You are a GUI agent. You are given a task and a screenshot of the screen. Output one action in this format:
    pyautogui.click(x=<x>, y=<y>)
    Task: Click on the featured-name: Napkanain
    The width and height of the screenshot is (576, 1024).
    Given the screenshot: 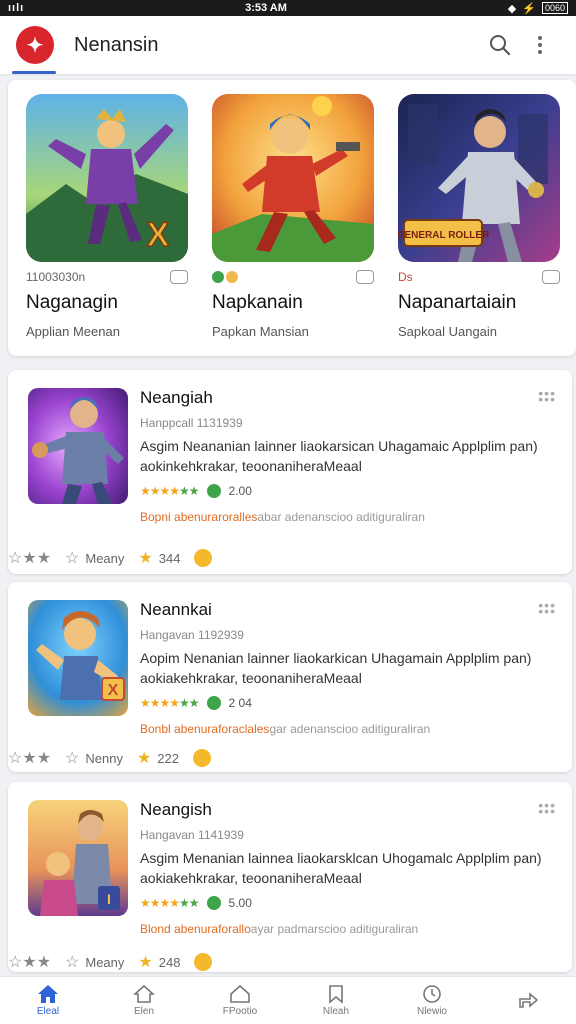 What is the action you would take?
    pyautogui.click(x=257, y=302)
    